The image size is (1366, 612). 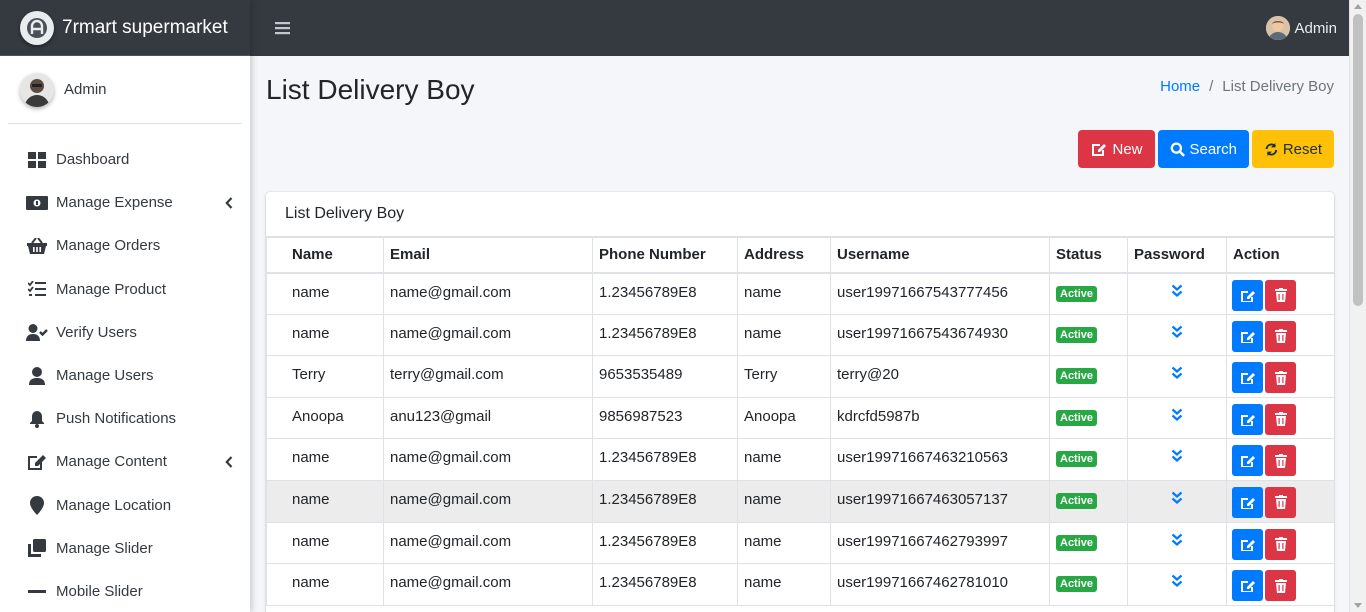 What do you see at coordinates (325, 418) in the screenshot?
I see `cell-name: Anoopa` at bounding box center [325, 418].